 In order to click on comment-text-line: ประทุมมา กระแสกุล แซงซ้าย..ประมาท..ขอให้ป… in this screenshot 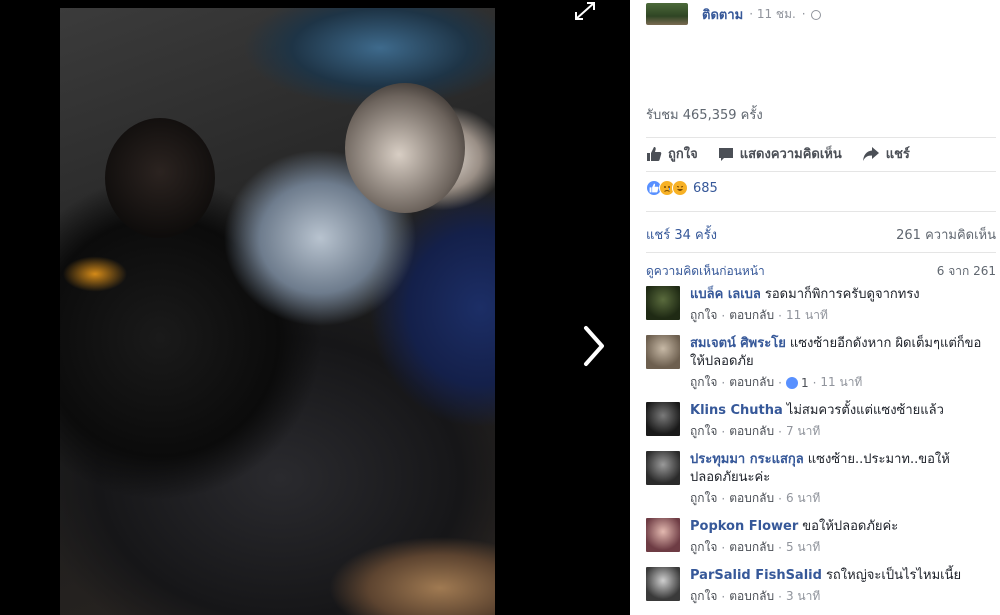, I will do `click(840, 469)`.